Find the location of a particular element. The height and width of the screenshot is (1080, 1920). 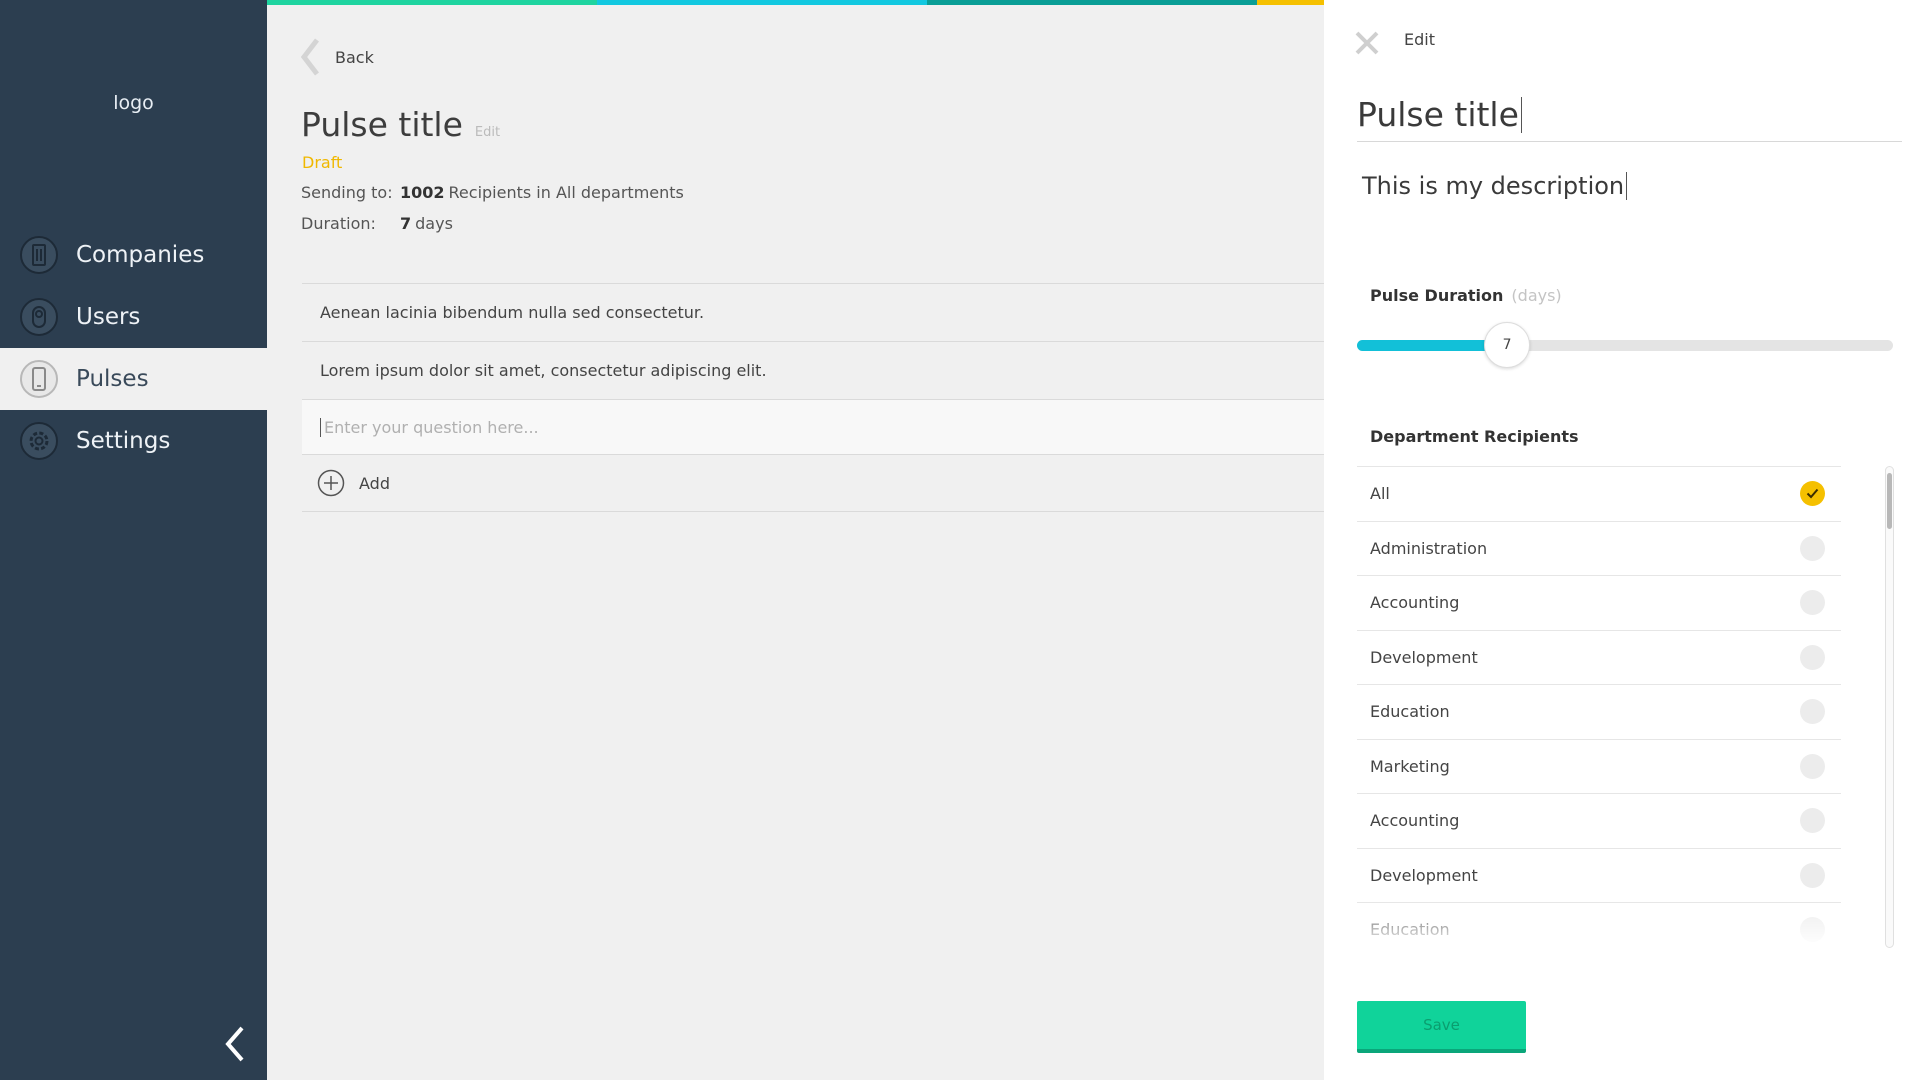

sending-label: Sending to: is located at coordinates (347, 192).